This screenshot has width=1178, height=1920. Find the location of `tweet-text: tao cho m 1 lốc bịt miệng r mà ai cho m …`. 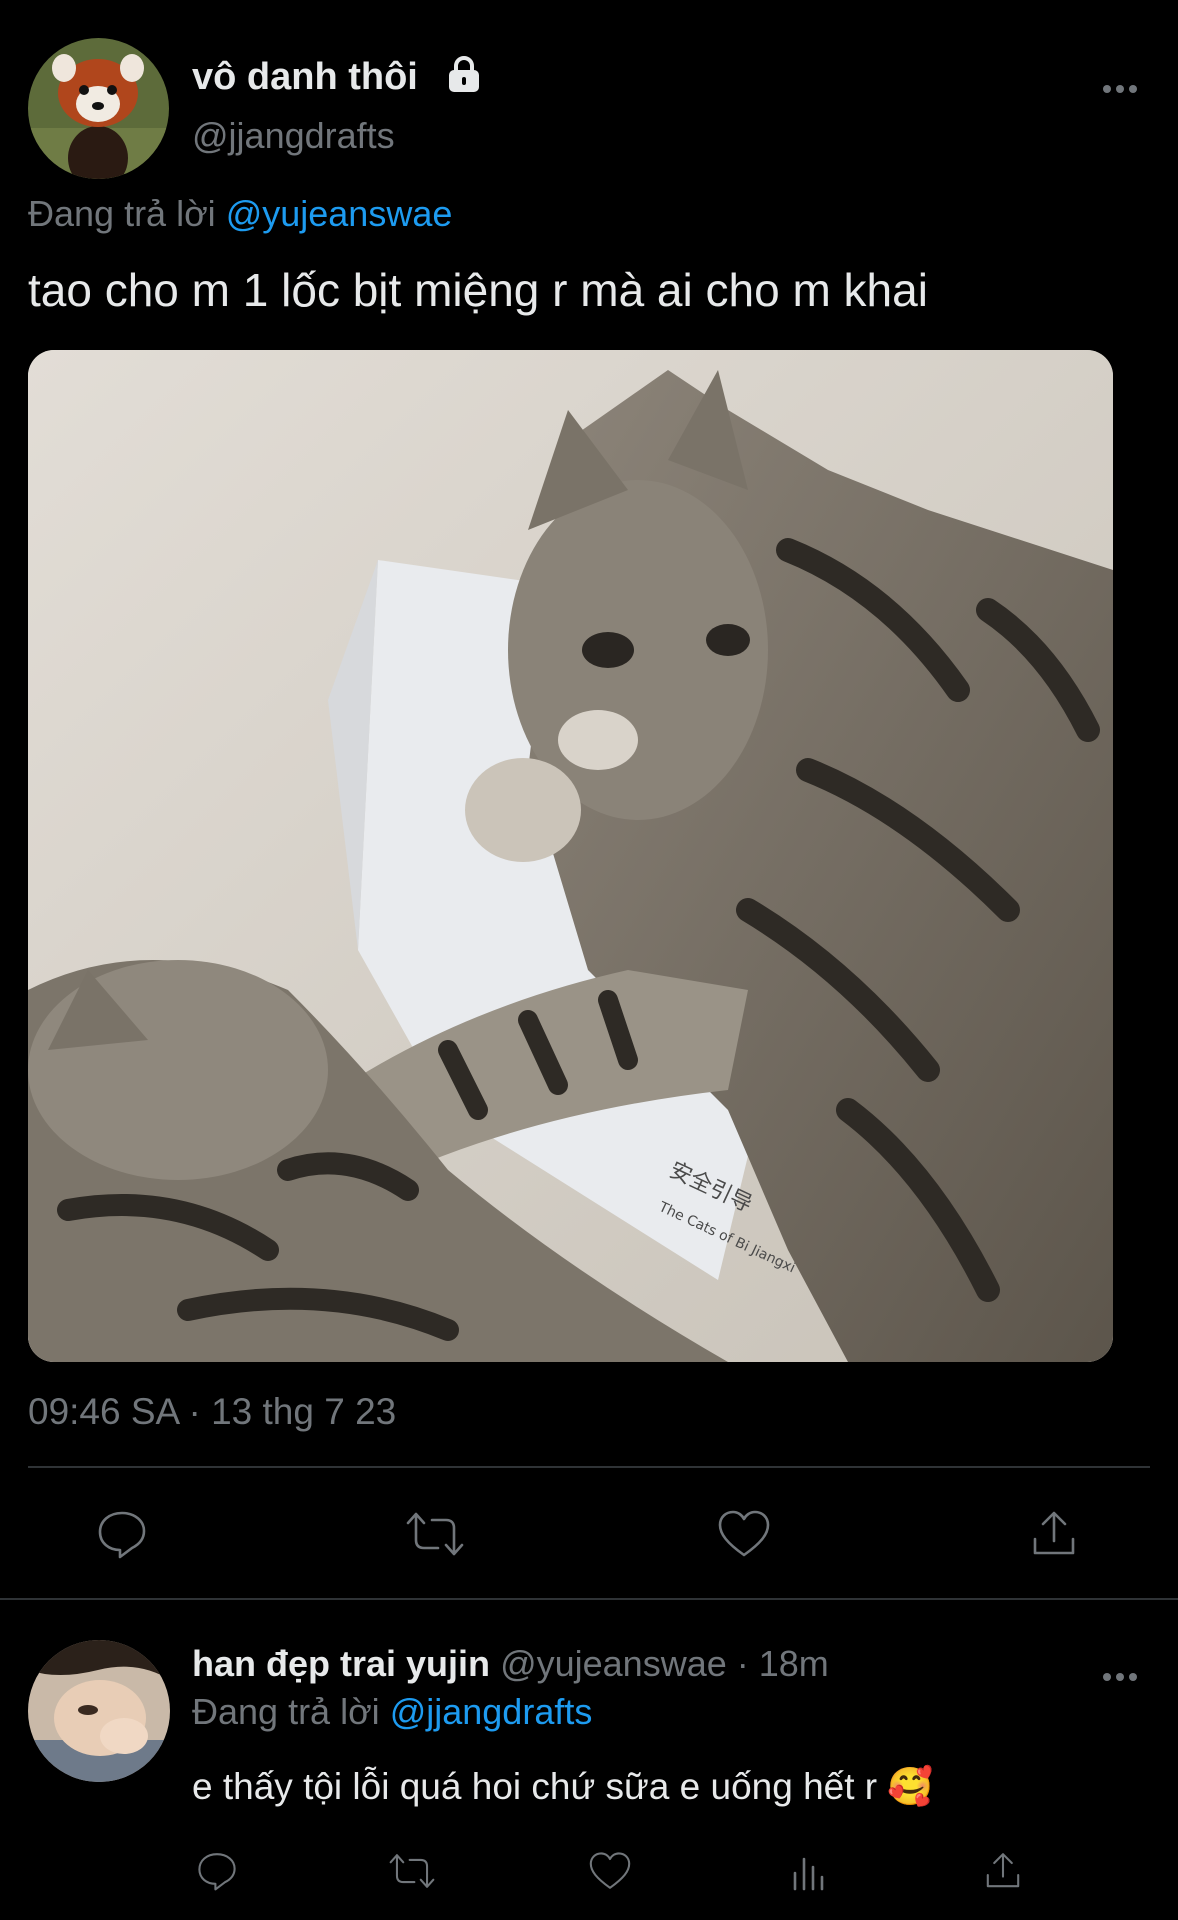

tweet-text: tao cho m 1 lốc bịt miệng r mà ai cho m … is located at coordinates (478, 290).